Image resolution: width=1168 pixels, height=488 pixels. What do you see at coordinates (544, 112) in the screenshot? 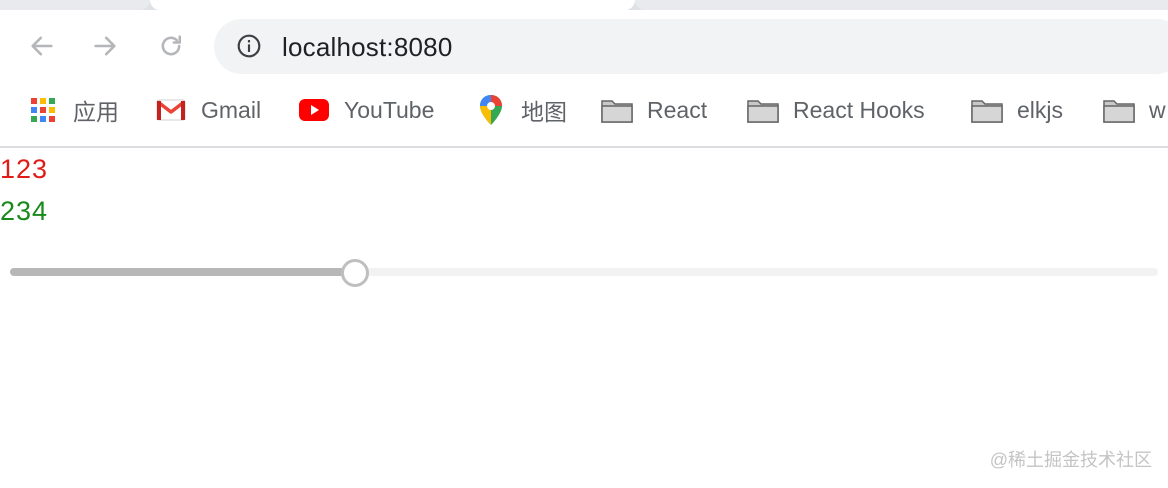
I see `bookmark-label: 地图` at bounding box center [544, 112].